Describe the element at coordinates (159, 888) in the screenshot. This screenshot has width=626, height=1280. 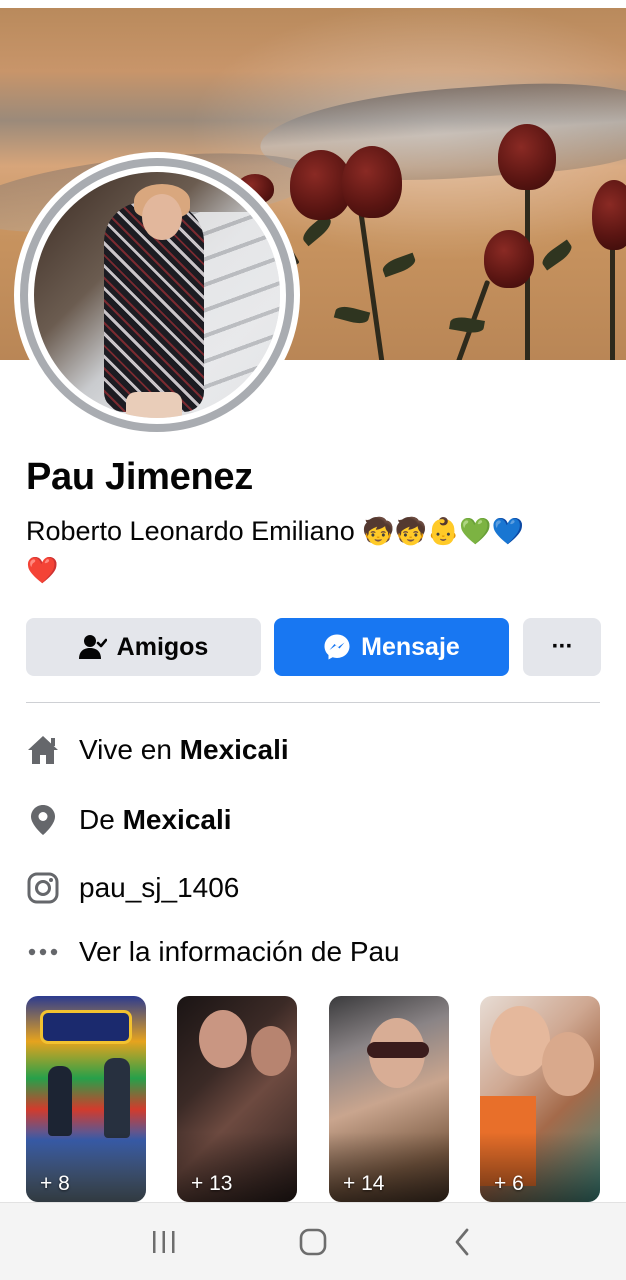
I see `instagram-handle: pau_sj_1406` at that location.